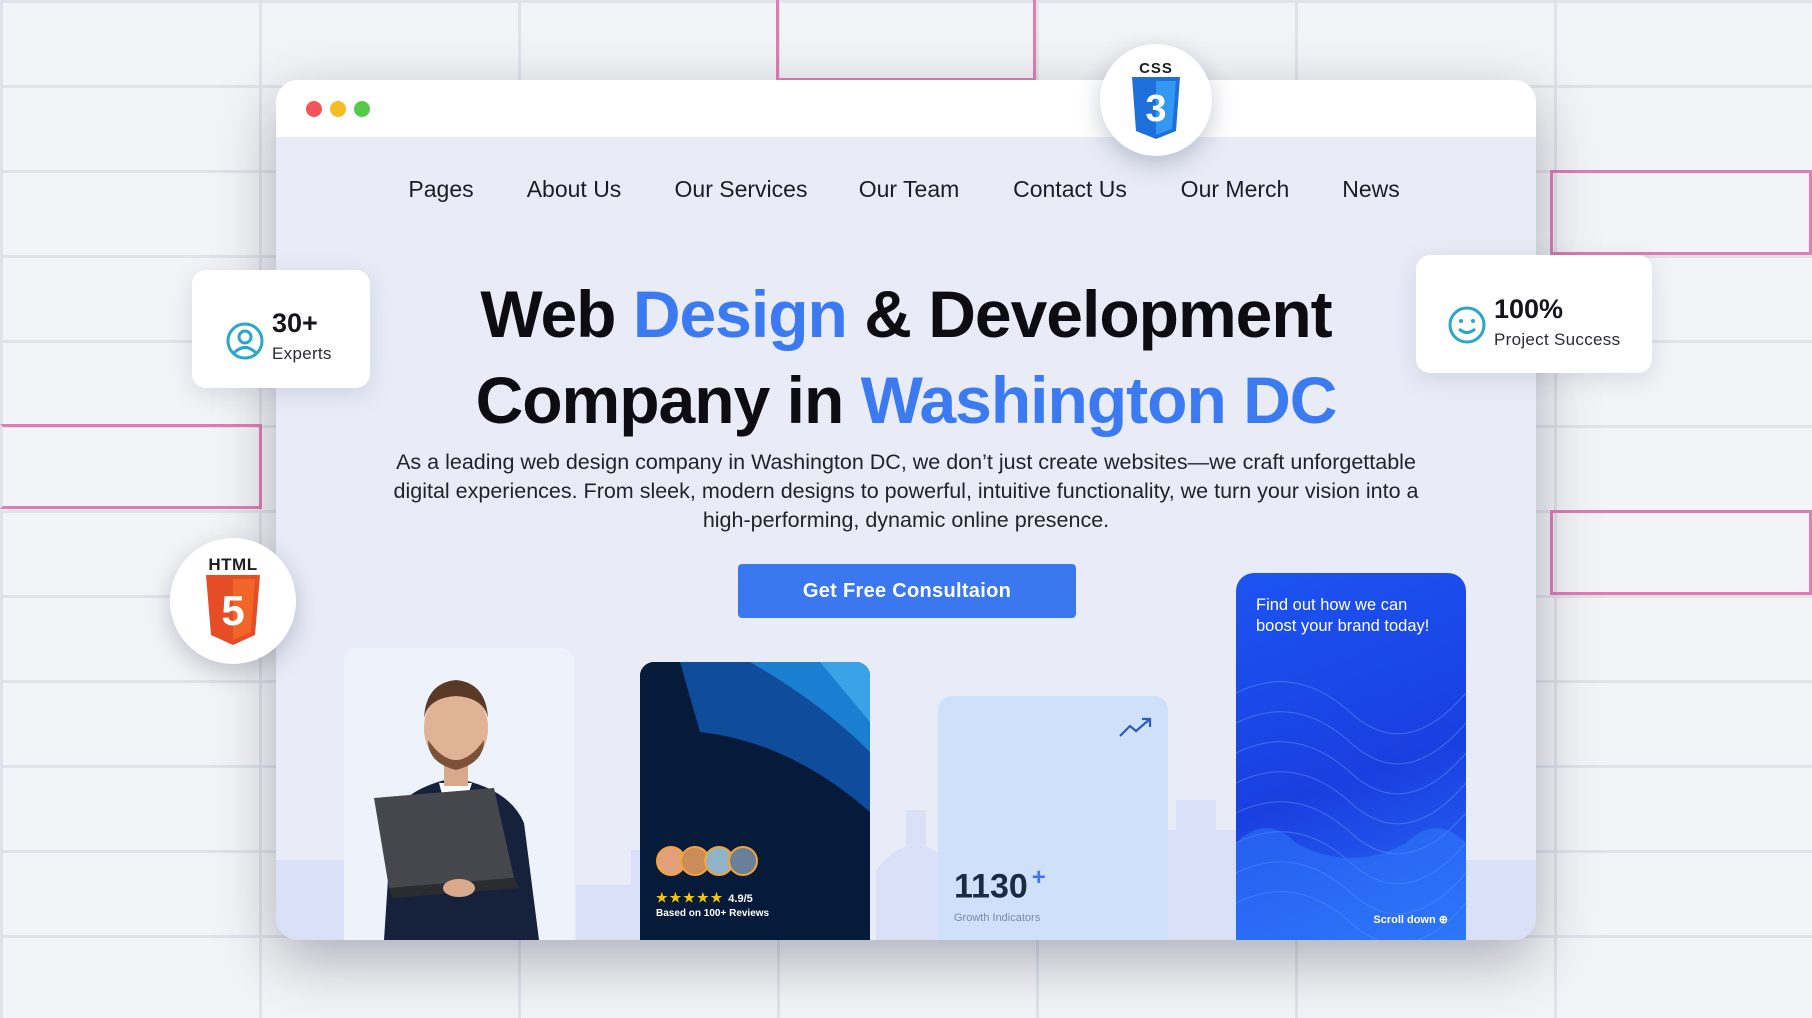  I want to click on html5-logo-text: HTML, so click(233, 564).